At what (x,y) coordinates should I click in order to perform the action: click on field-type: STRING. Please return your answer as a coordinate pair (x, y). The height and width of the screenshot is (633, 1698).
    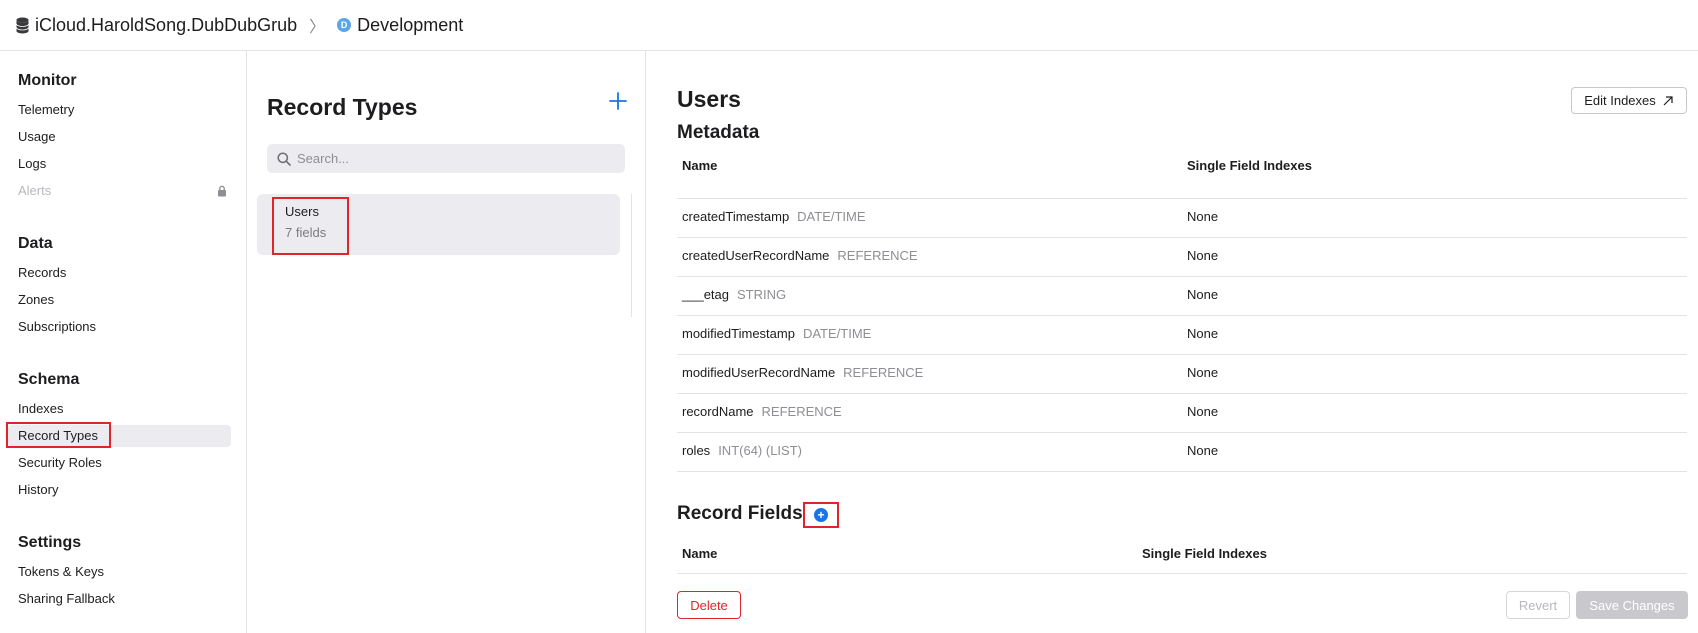
    Looking at the image, I should click on (762, 294).